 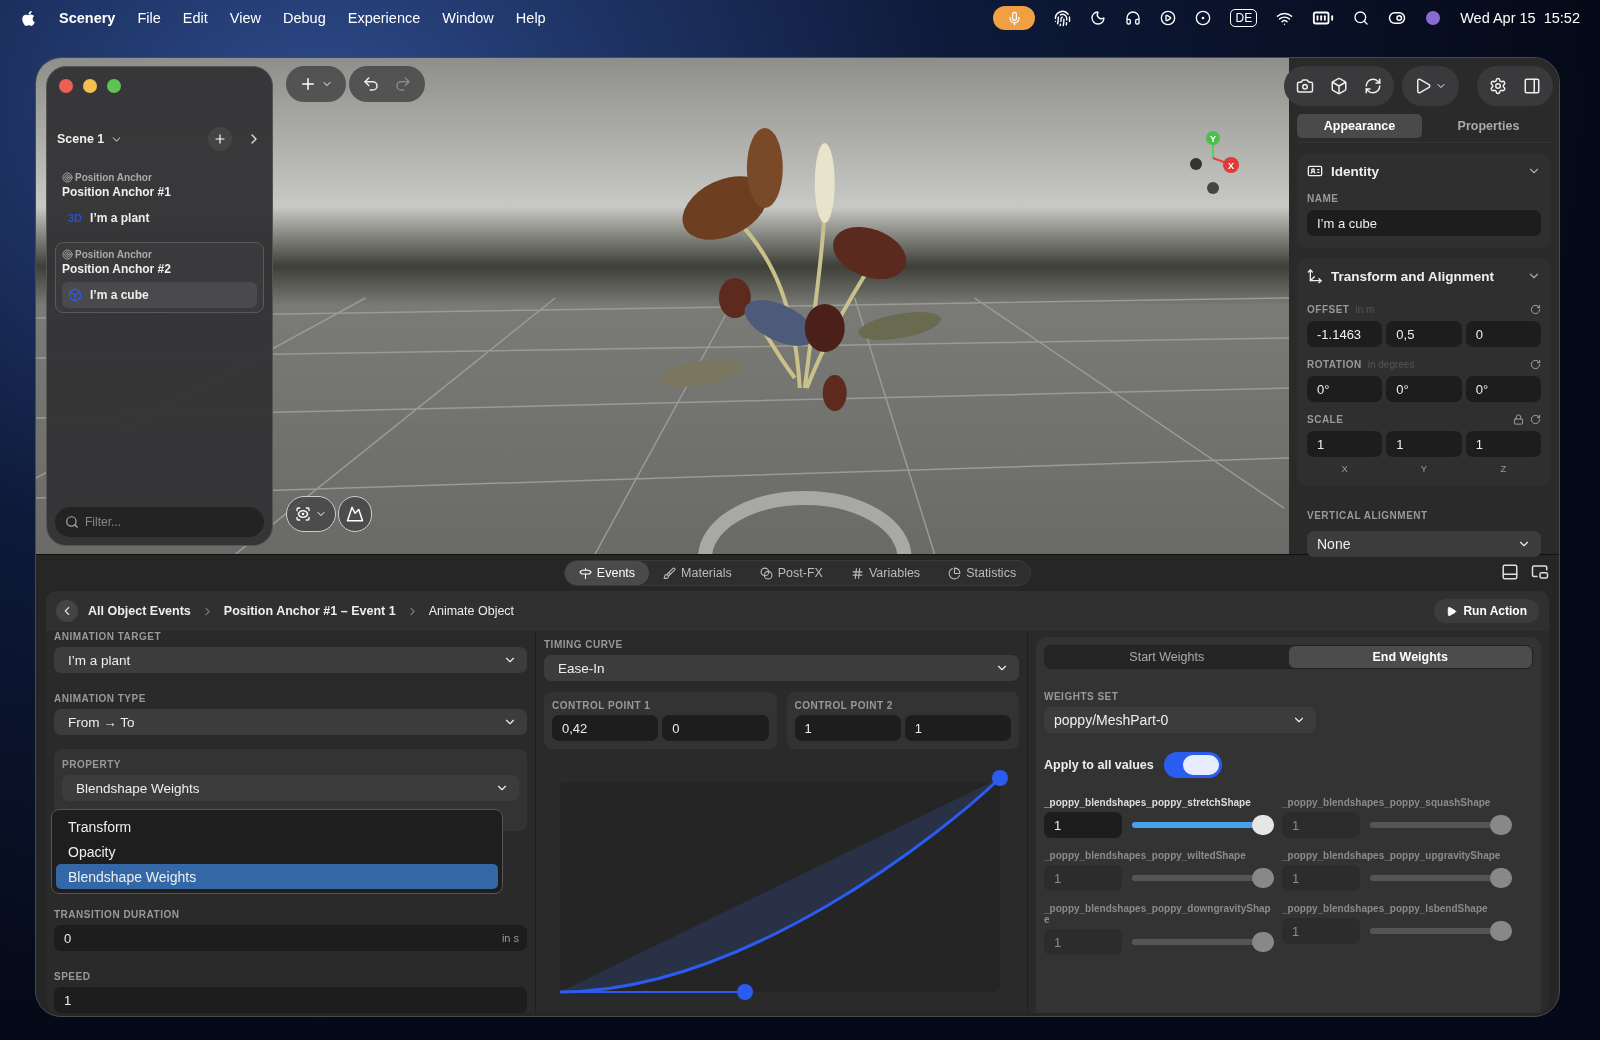 I want to click on input-source: DE, so click(x=1244, y=18).